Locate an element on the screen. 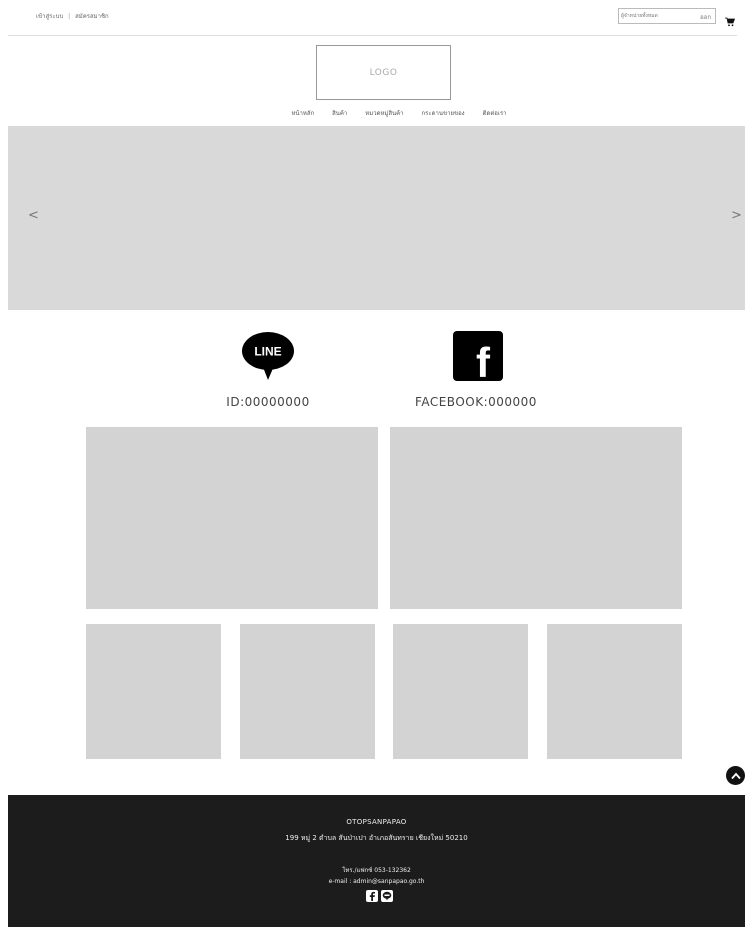  footer-social is located at coordinates (381, 897).